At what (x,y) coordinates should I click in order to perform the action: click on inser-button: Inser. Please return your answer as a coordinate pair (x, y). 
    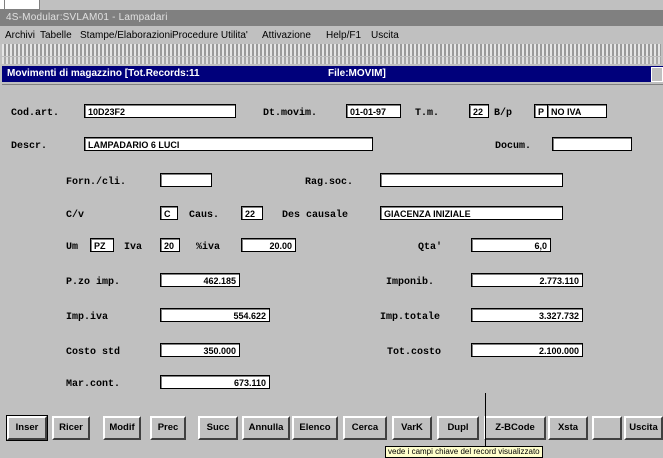
    Looking at the image, I should click on (27, 428).